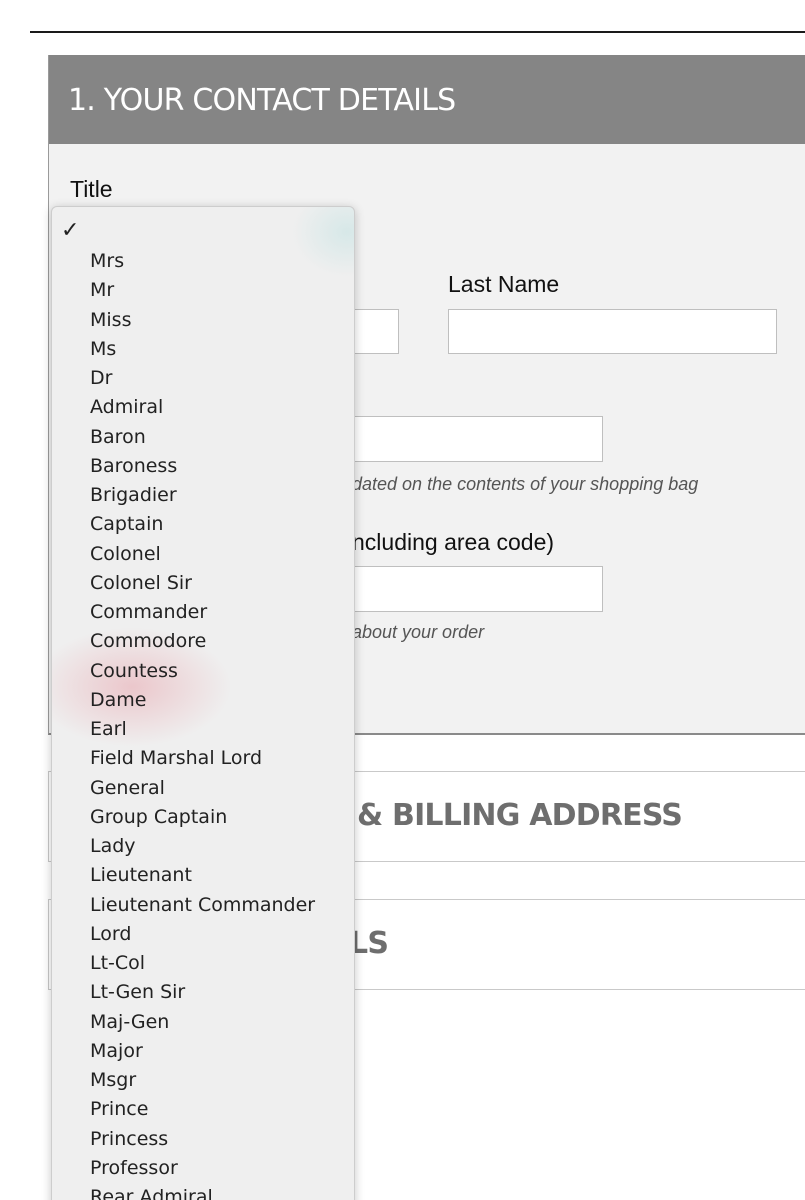 This screenshot has height=1200, width=805. Describe the element at coordinates (203, 1168) in the screenshot. I see `title-option: Professor` at that location.